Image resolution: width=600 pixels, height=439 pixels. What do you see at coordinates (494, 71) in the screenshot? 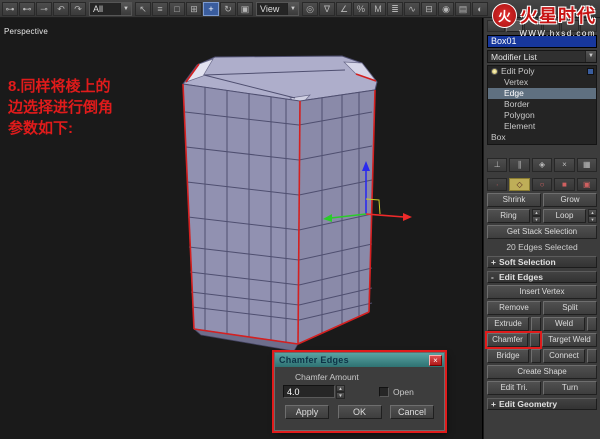
I see `visibility-bulb-icon` at bounding box center [494, 71].